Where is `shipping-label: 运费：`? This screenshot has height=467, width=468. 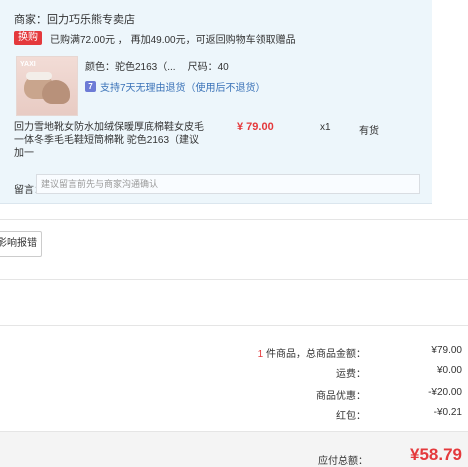
shipping-label: 运费： is located at coordinates (351, 374).